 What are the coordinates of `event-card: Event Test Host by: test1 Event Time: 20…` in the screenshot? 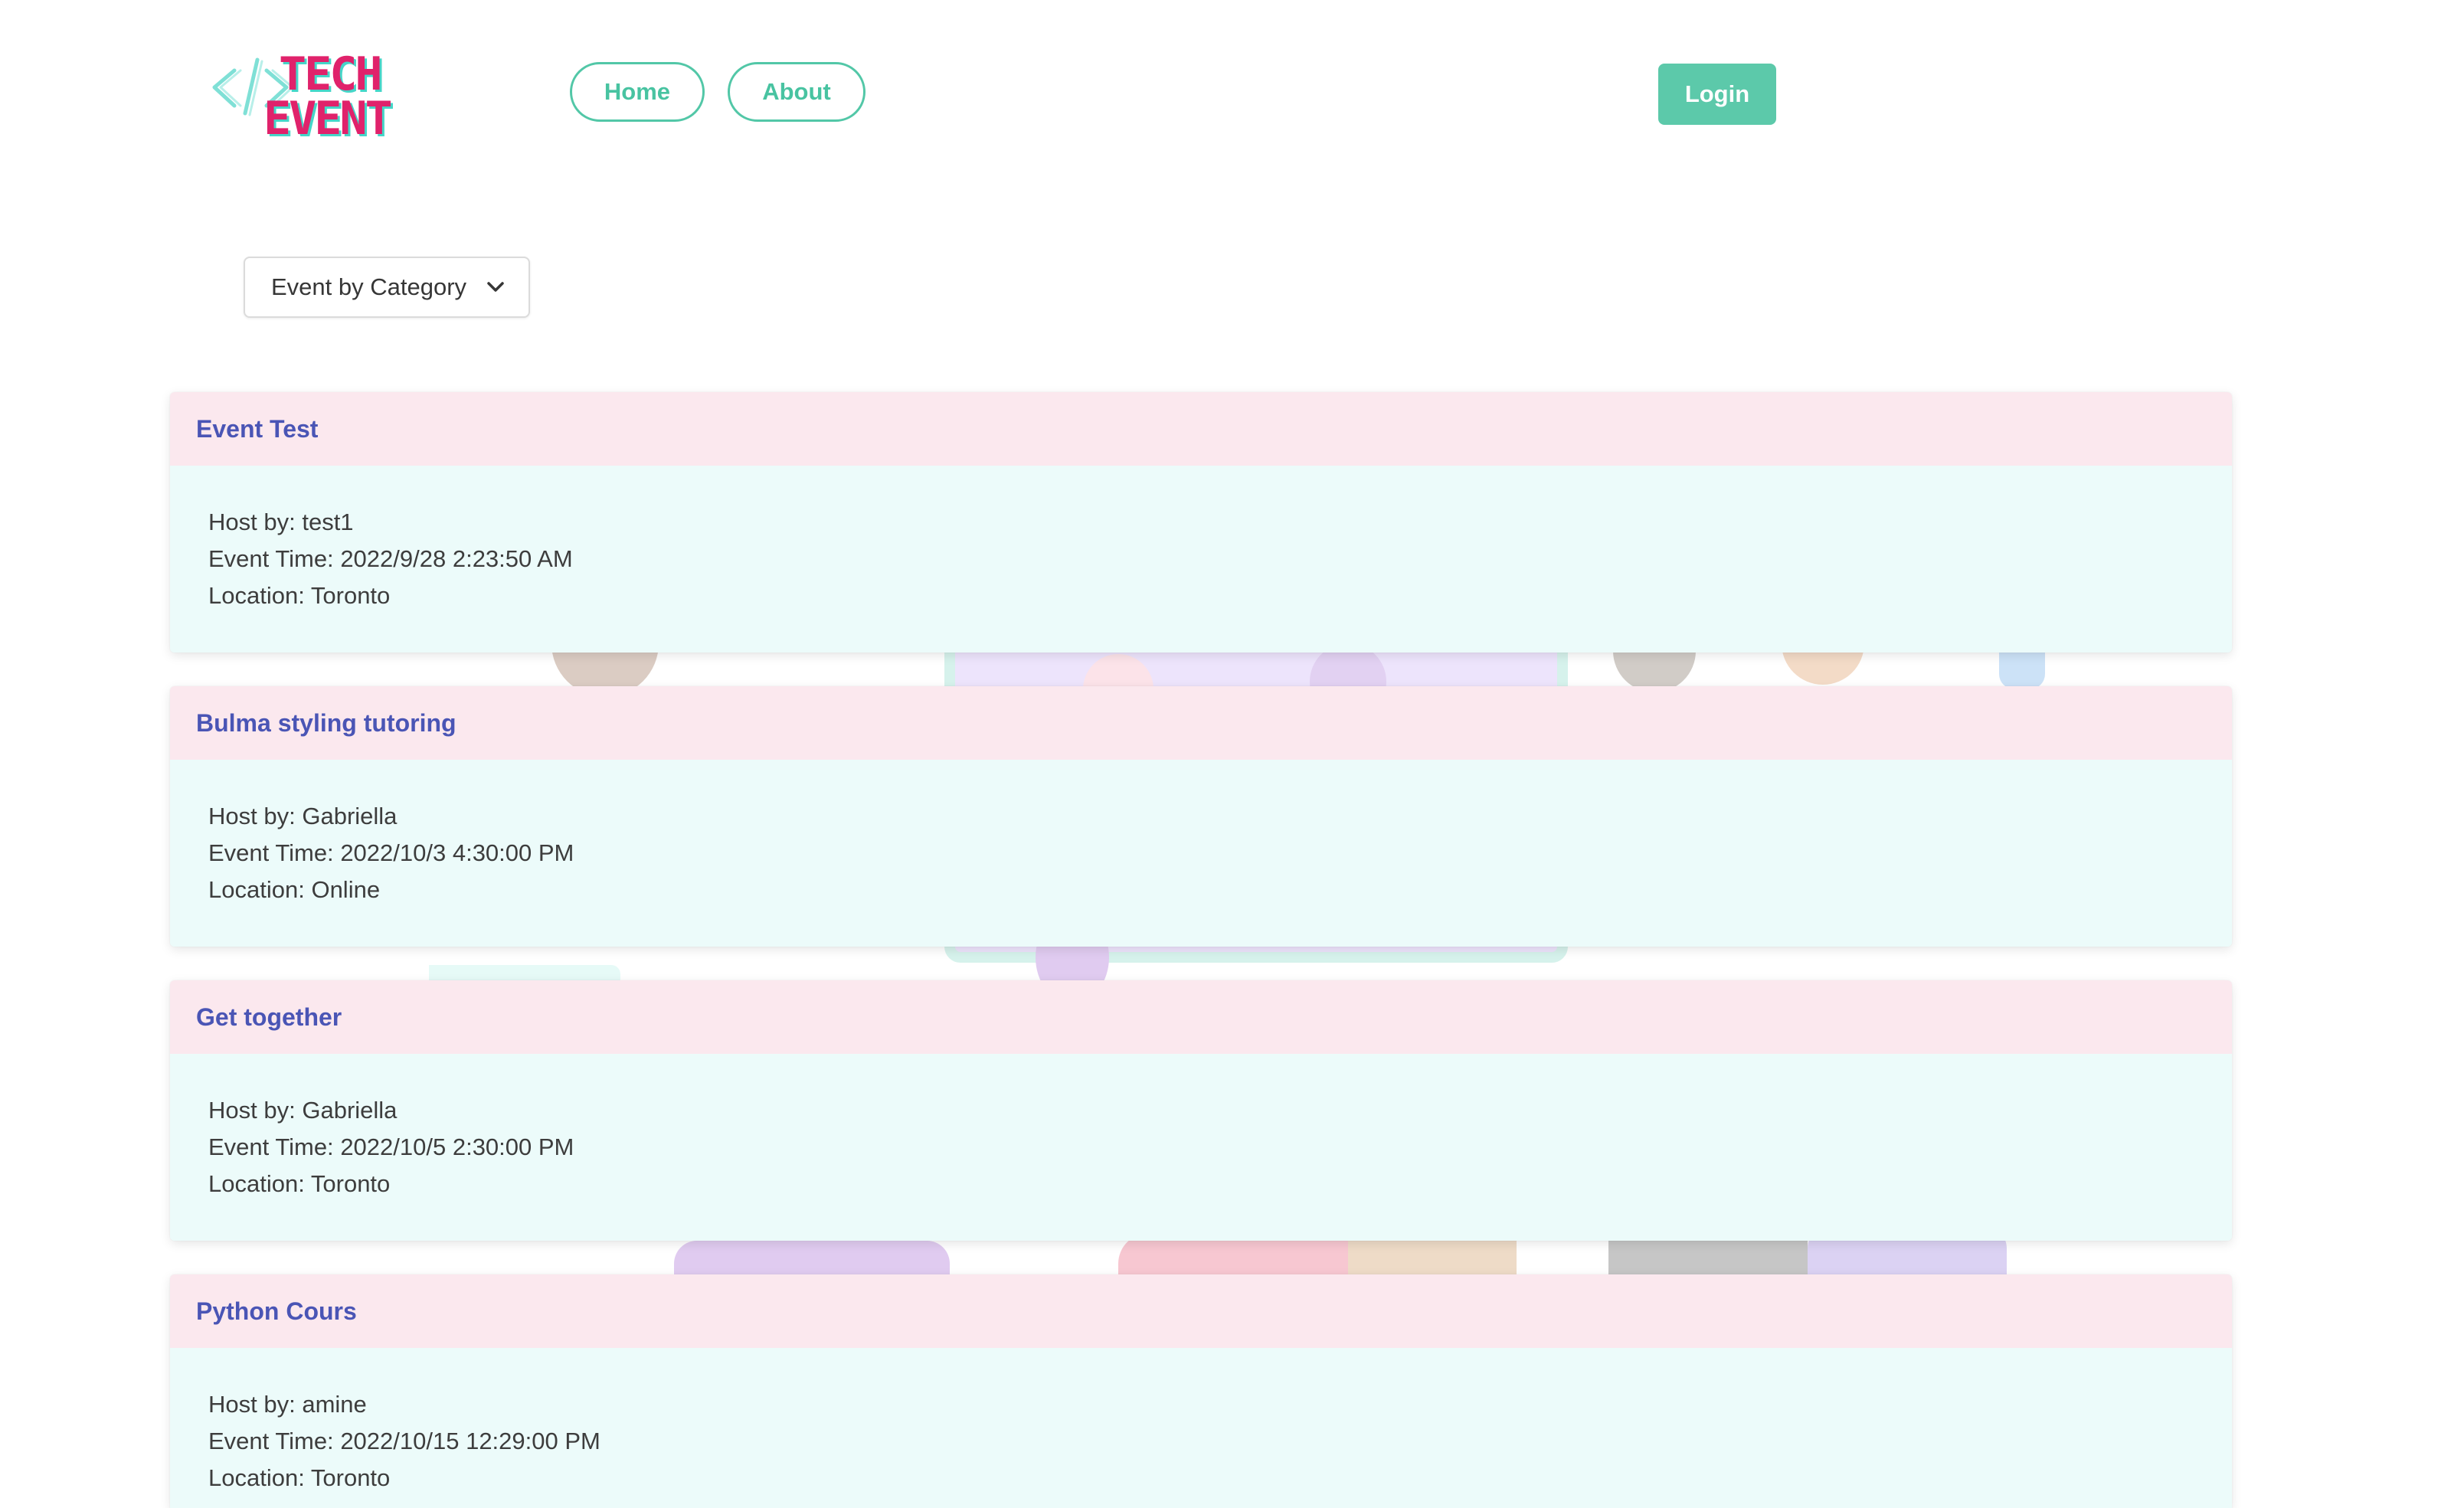 It's located at (1201, 522).